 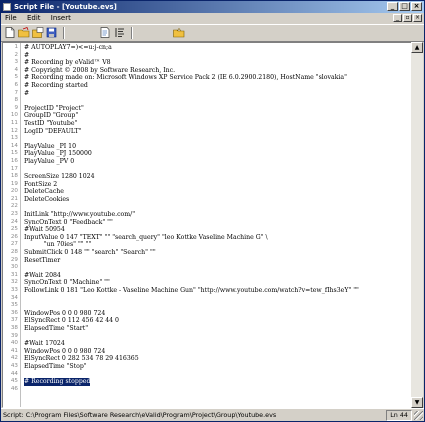 I want to click on menu-bar: File Edit Insert, so click(x=212, y=18).